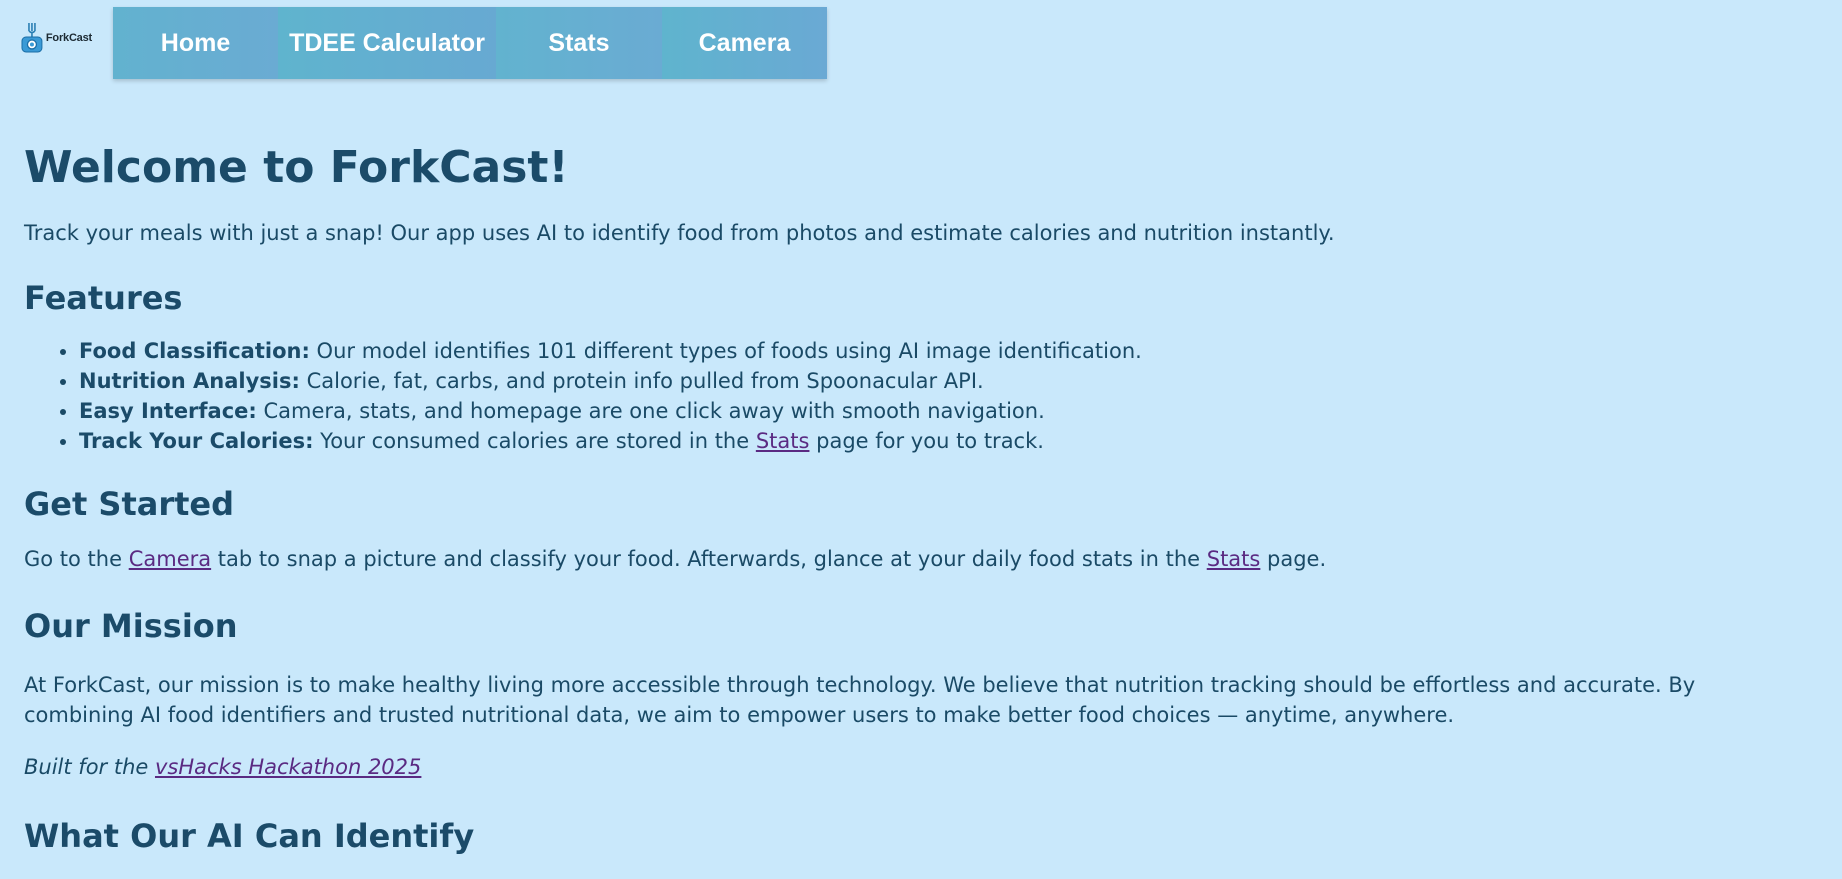 The image size is (1842, 879). I want to click on feature-text: page for you to track., so click(926, 441).